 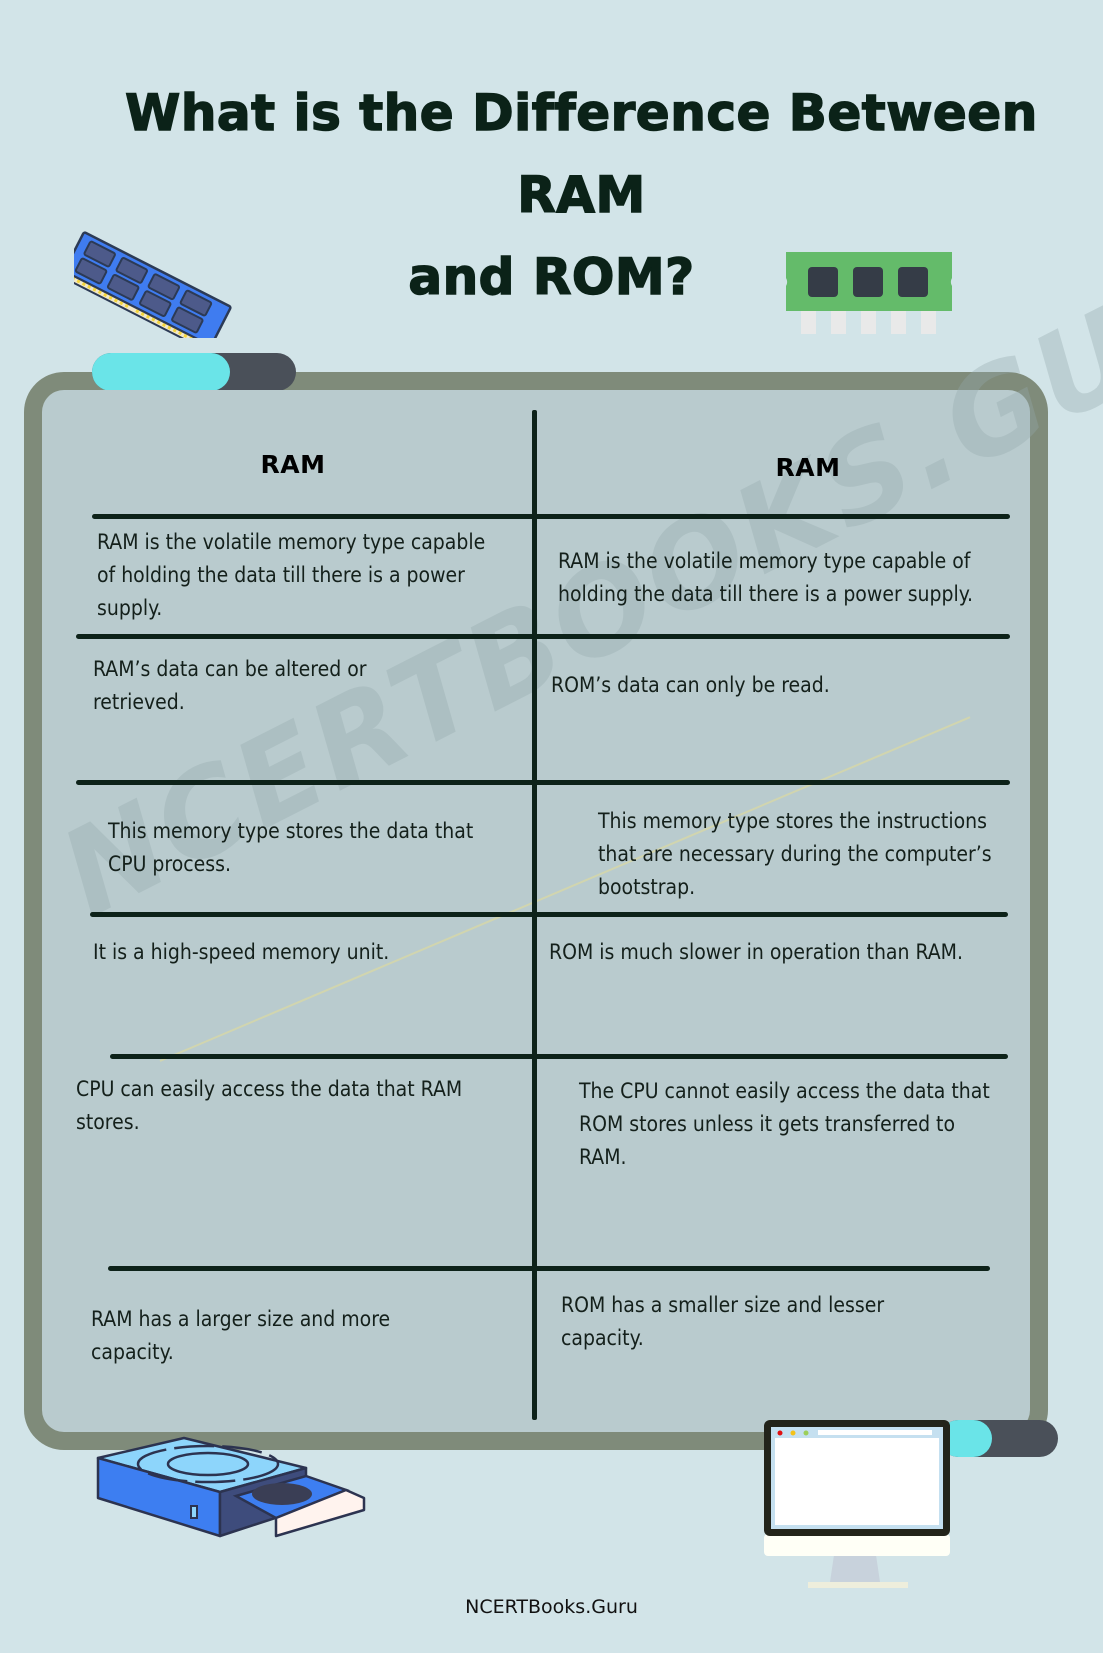 What do you see at coordinates (551, 1607) in the screenshot?
I see `footer-site-name: NCERTBooks.Guru` at bounding box center [551, 1607].